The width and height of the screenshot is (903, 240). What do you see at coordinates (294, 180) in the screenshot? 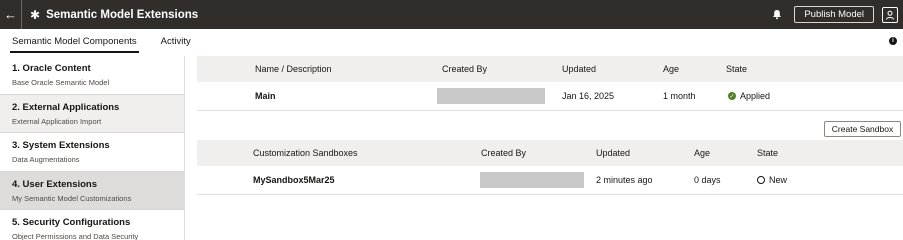
I see `row-name: MySandbox5Mar25` at bounding box center [294, 180].